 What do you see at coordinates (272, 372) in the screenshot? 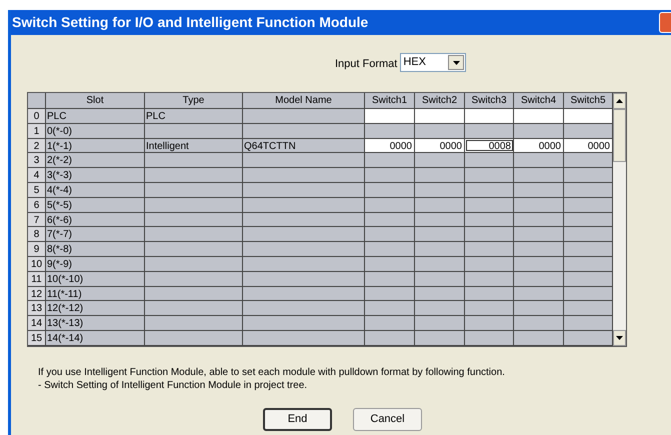
I see `note-text: If you use Intelligent Function Module, able to set each module with pulldown format by following function.` at bounding box center [272, 372].